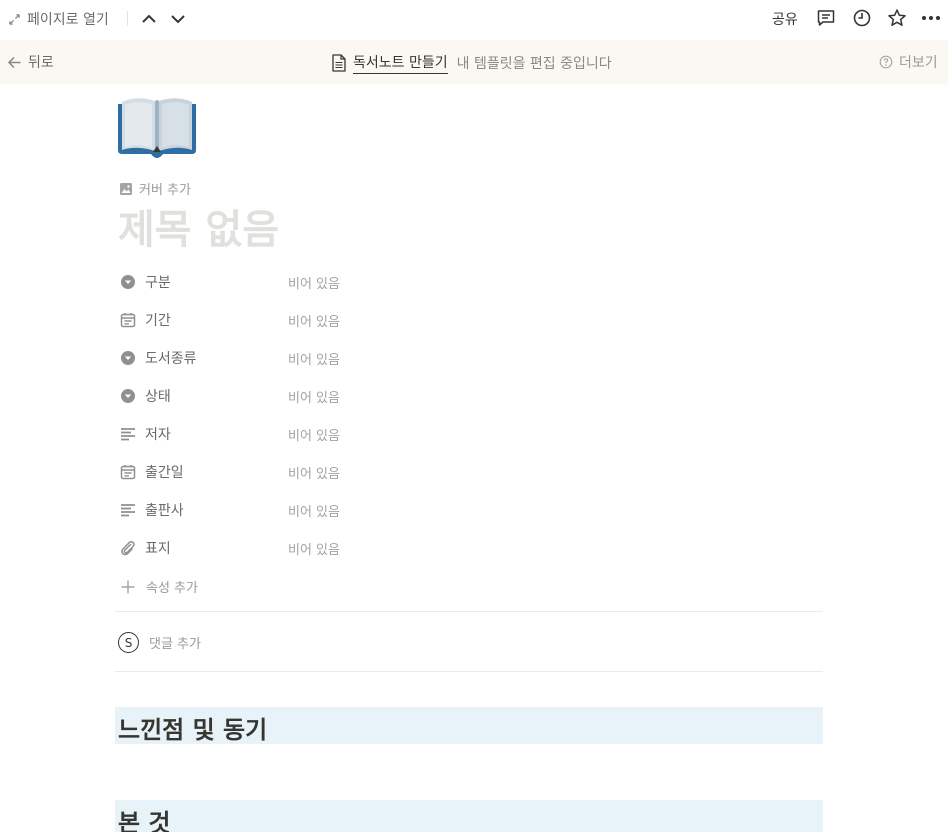 Image resolution: width=948 pixels, height=832 pixels. I want to click on document-icon, so click(339, 63).